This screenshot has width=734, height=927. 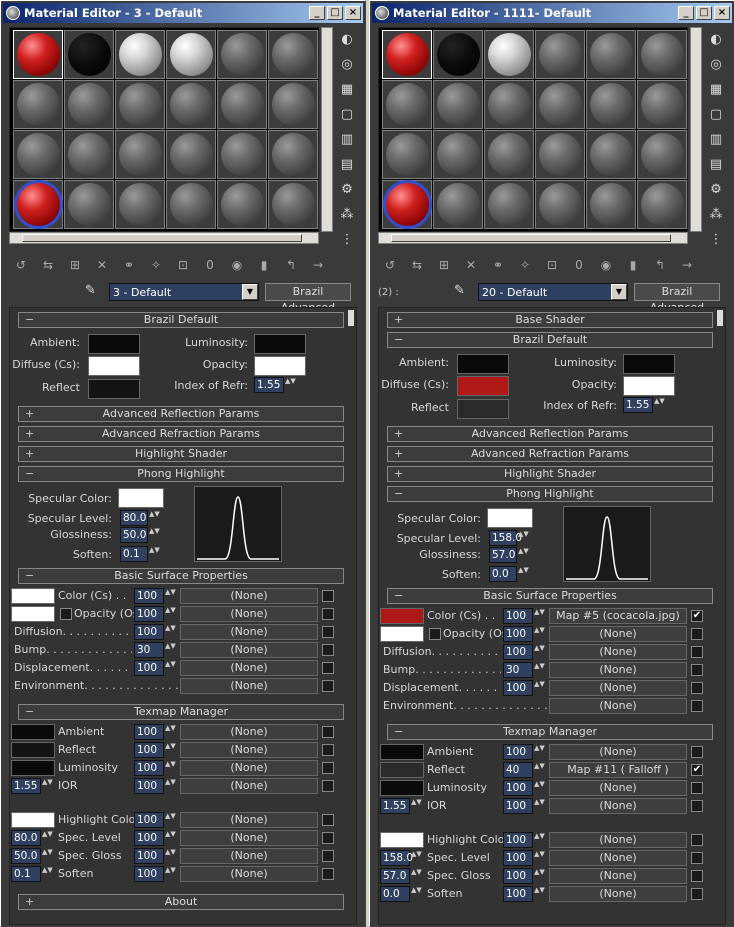 I want to click on show-map-icon: ◉, so click(x=606, y=265).